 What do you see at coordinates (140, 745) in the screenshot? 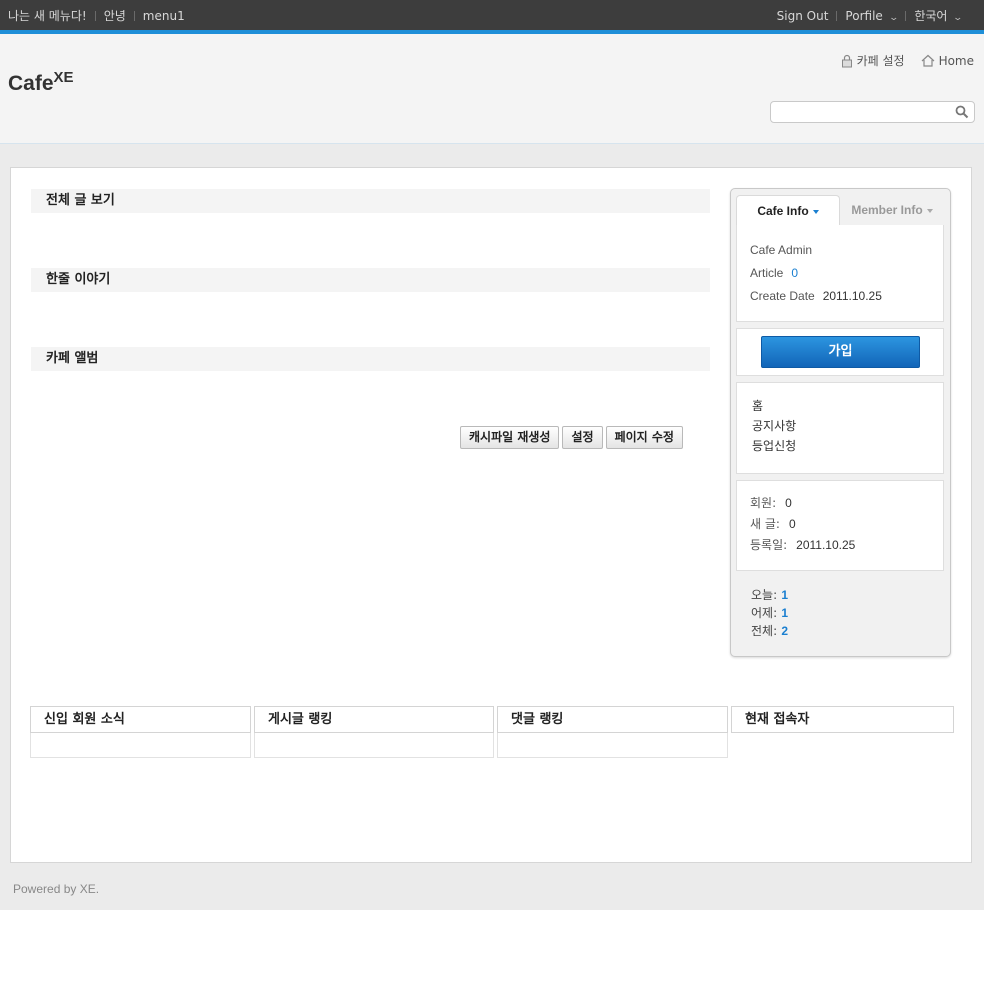
I see `new-members-body` at bounding box center [140, 745].